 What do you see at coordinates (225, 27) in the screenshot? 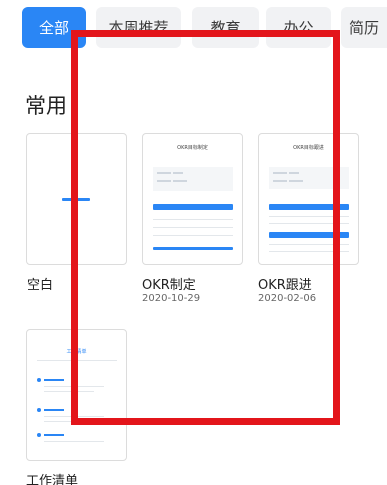
I see `tab-education: 教育` at bounding box center [225, 27].